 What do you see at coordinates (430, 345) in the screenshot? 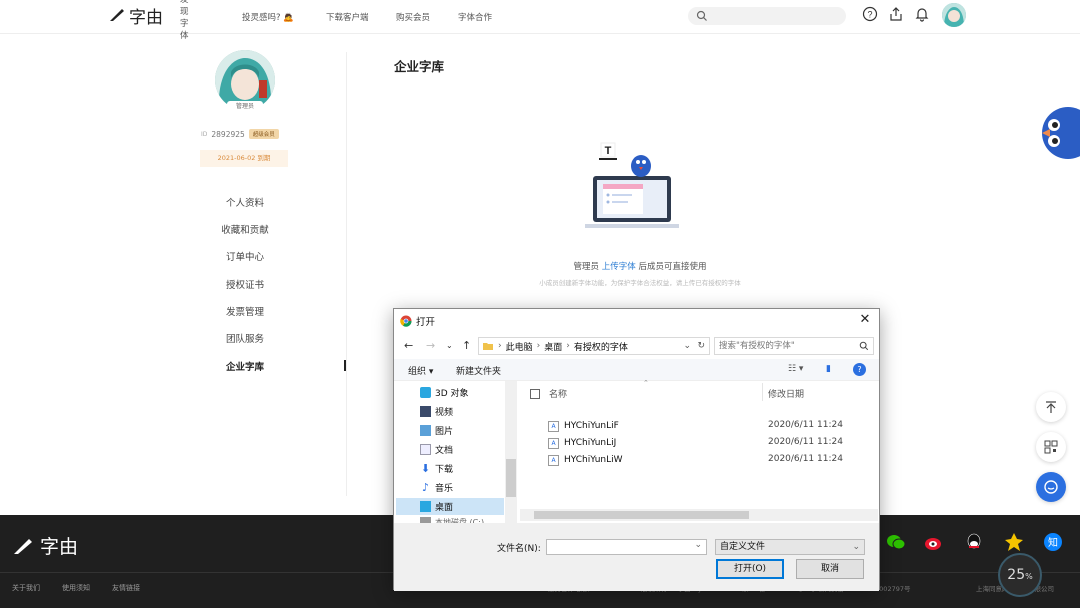
I see `forward-arrow-icon: →` at bounding box center [430, 345].